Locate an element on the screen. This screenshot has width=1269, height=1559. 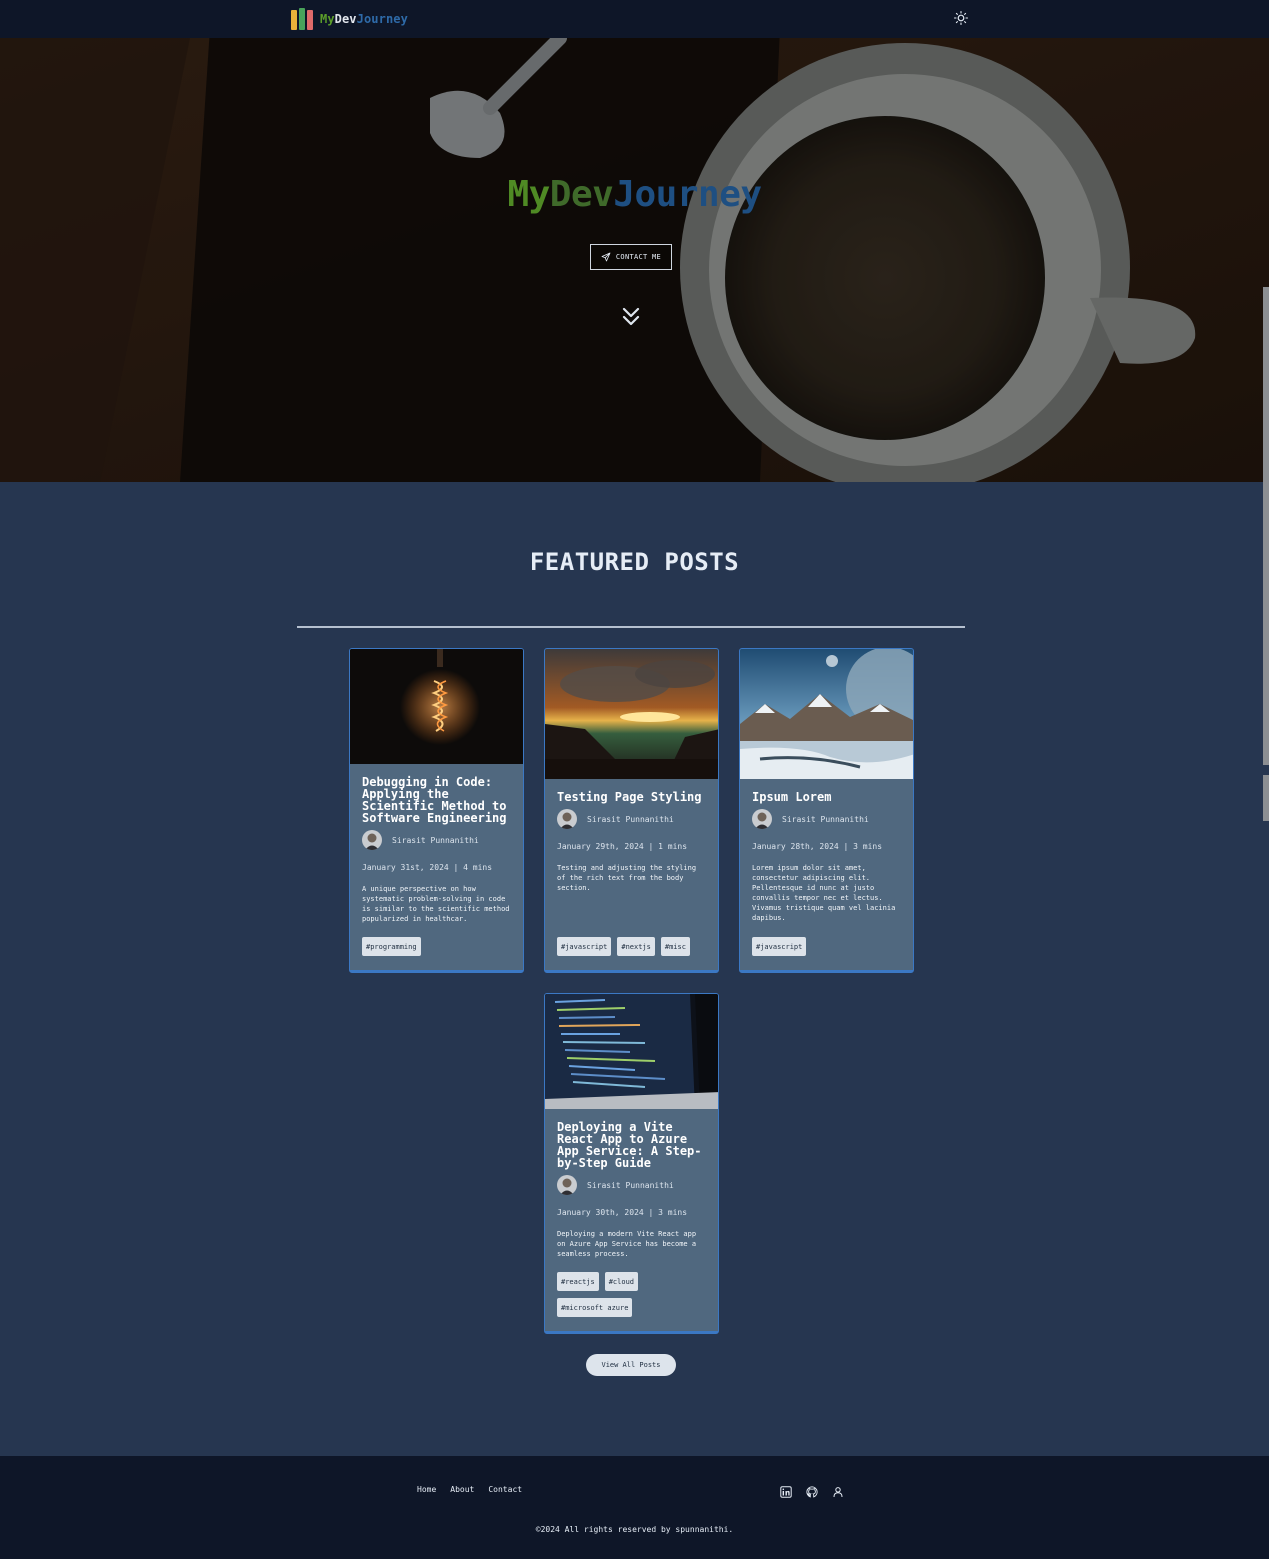
post-title: Testing Page Styling is located at coordinates (631, 797).